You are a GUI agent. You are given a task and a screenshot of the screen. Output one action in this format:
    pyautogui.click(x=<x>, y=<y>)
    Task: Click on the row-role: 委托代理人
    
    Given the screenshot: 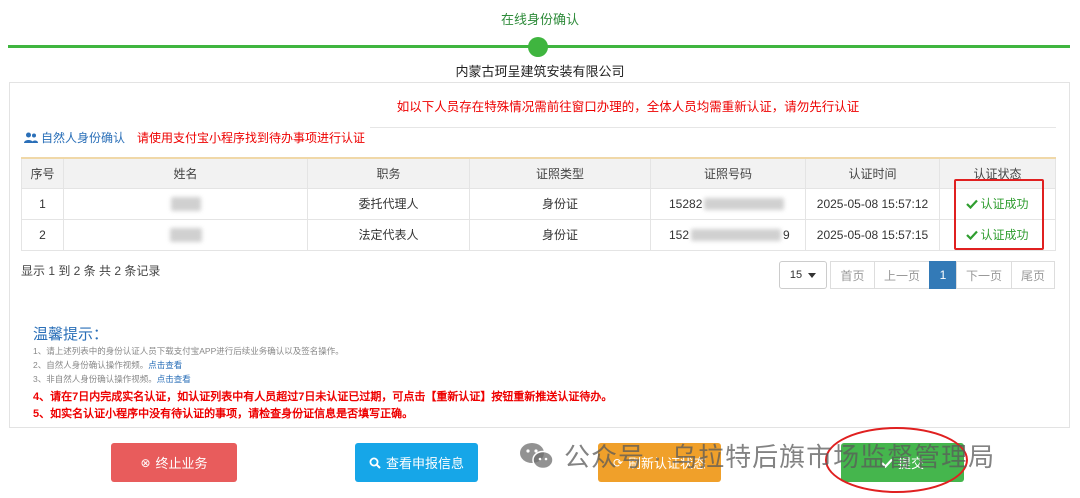 What is the action you would take?
    pyautogui.click(x=388, y=203)
    